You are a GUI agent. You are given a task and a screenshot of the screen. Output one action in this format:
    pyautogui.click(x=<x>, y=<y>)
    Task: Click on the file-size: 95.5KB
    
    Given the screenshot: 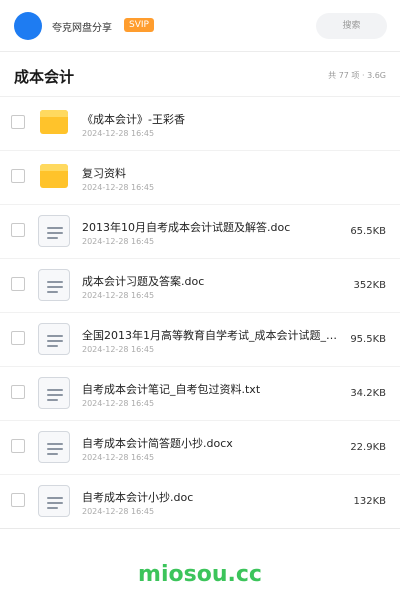 What is the action you would take?
    pyautogui.click(x=368, y=339)
    